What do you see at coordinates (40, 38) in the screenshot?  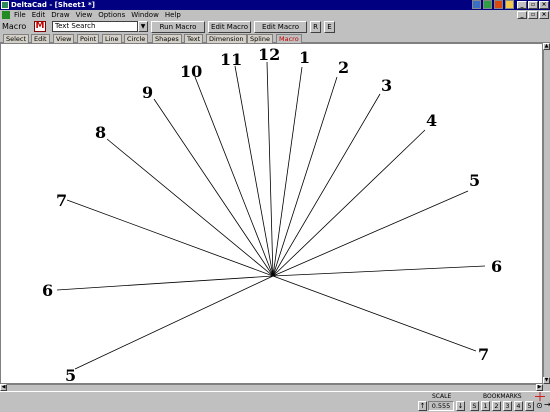 I see `tab-edit: Edit` at bounding box center [40, 38].